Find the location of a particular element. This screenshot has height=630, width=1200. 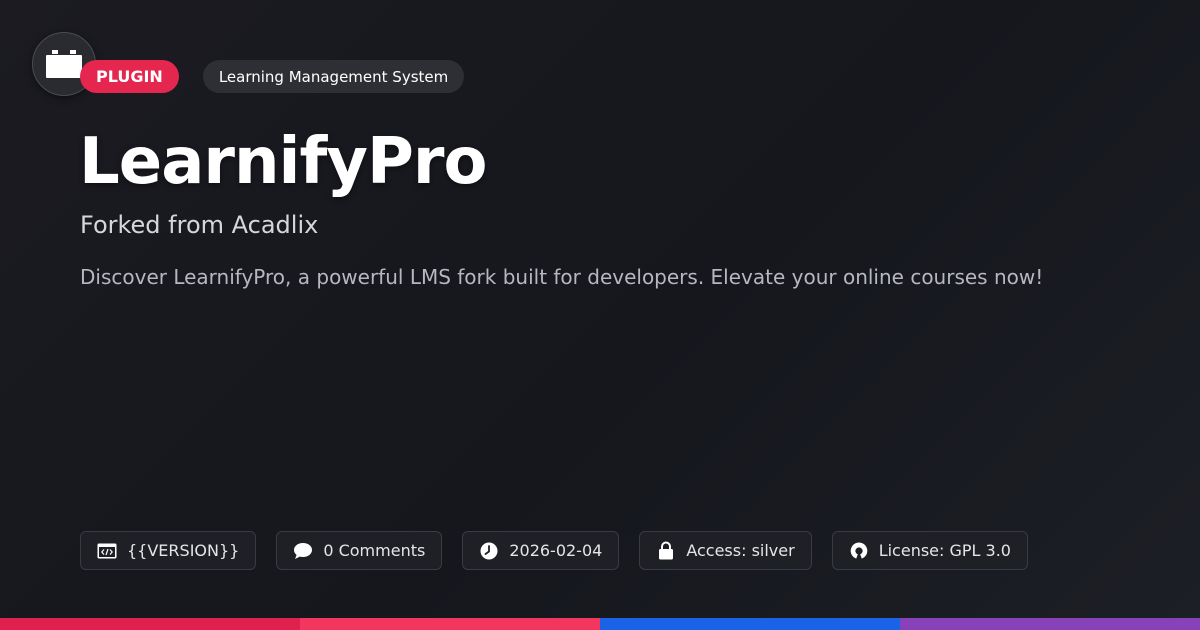

code-window-icon is located at coordinates (107, 551).